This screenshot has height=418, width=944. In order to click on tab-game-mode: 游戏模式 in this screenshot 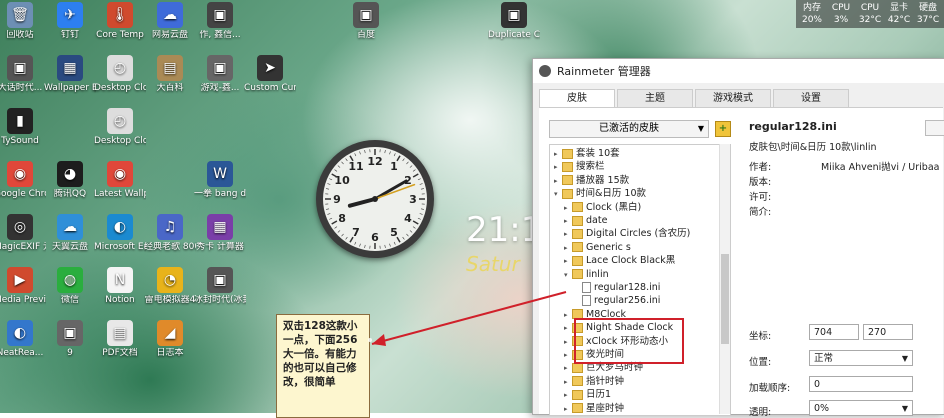, I will do `click(733, 98)`.